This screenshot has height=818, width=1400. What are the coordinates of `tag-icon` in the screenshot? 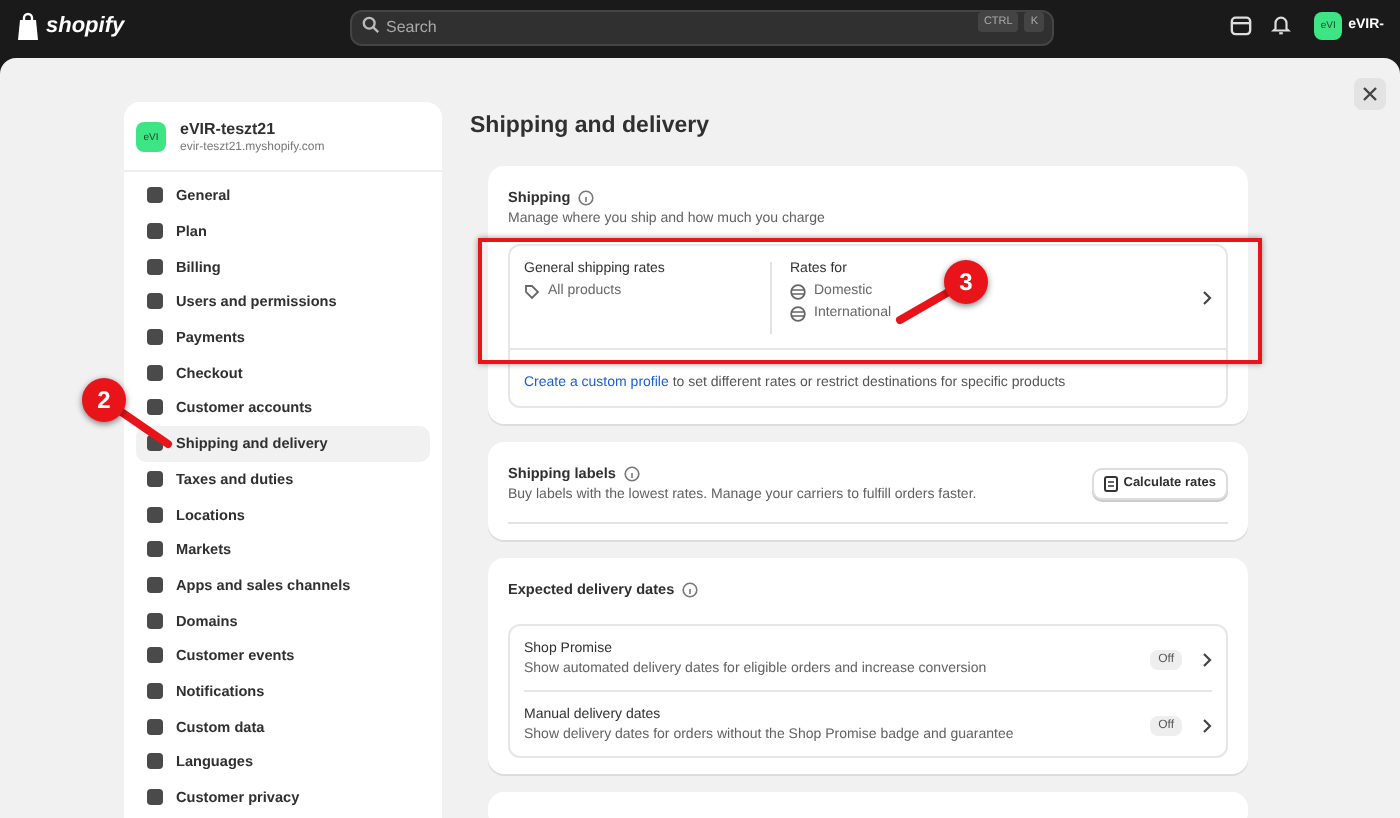 It's located at (532, 291).